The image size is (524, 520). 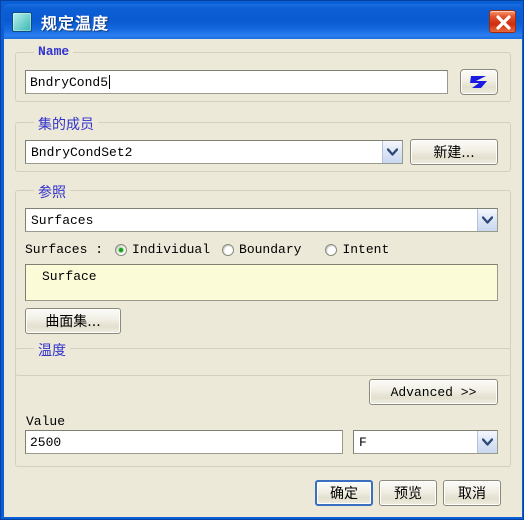 I want to click on unit-combobox: F, so click(x=425, y=442).